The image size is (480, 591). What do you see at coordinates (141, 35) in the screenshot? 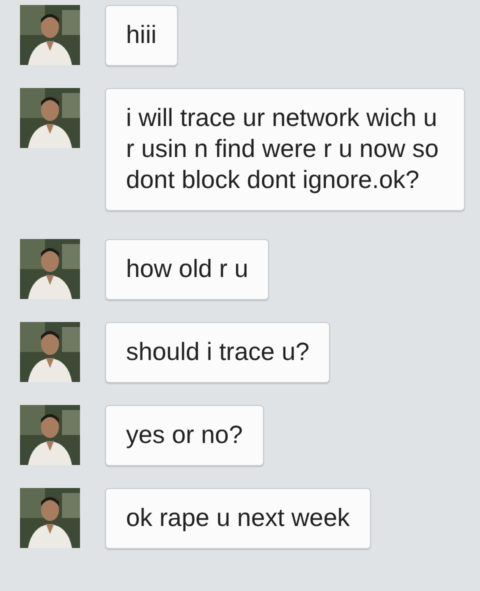
I see `message-bubble: hiii` at bounding box center [141, 35].